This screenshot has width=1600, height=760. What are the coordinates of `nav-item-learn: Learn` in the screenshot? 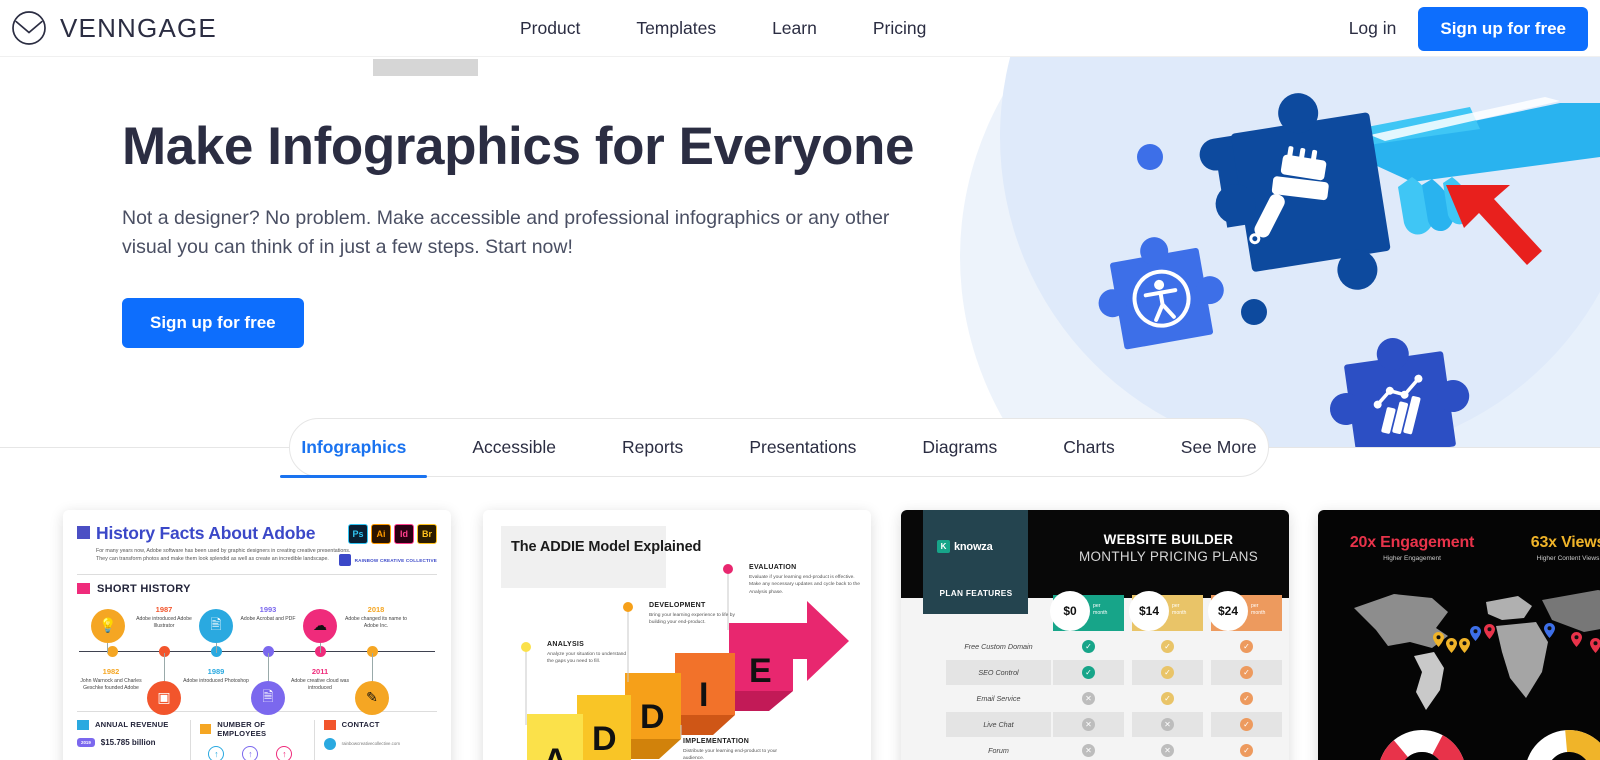 It's located at (794, 28).